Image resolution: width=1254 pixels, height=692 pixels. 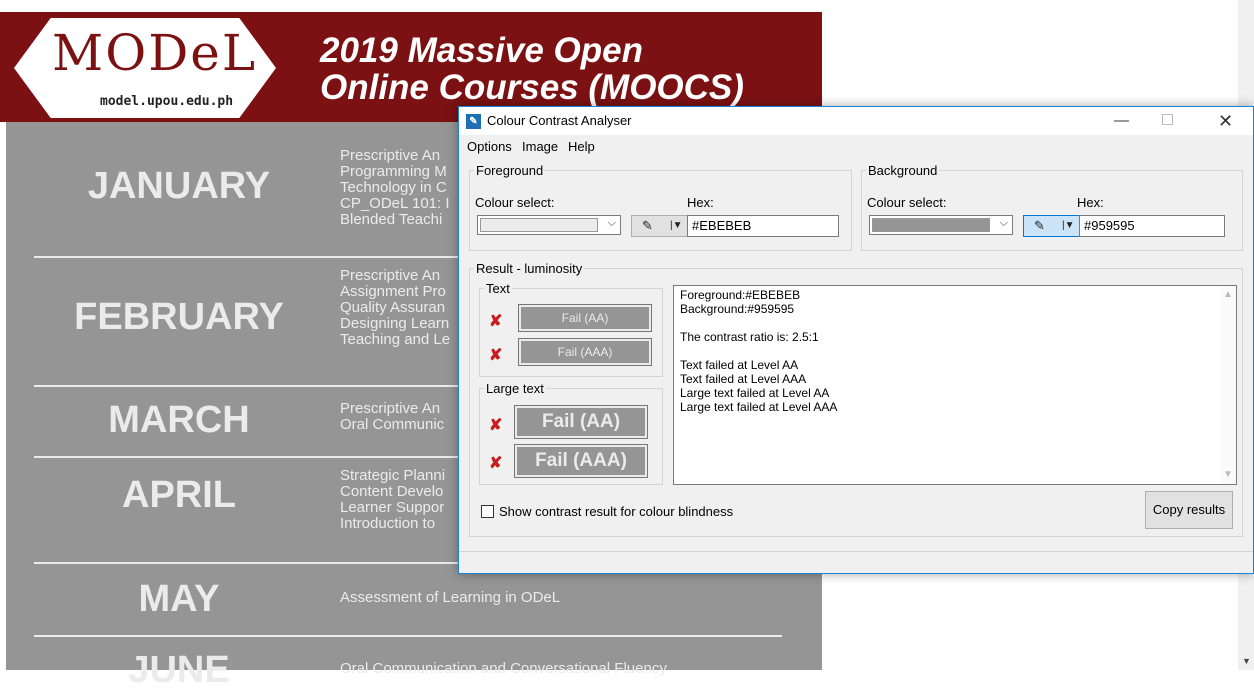 What do you see at coordinates (489, 146) in the screenshot?
I see `menu-options: Options` at bounding box center [489, 146].